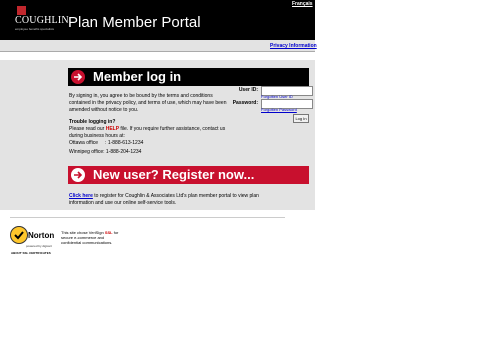 Image resolution: width=500 pixels, height=348 pixels. I want to click on logo-mark-icon, so click(21, 10).